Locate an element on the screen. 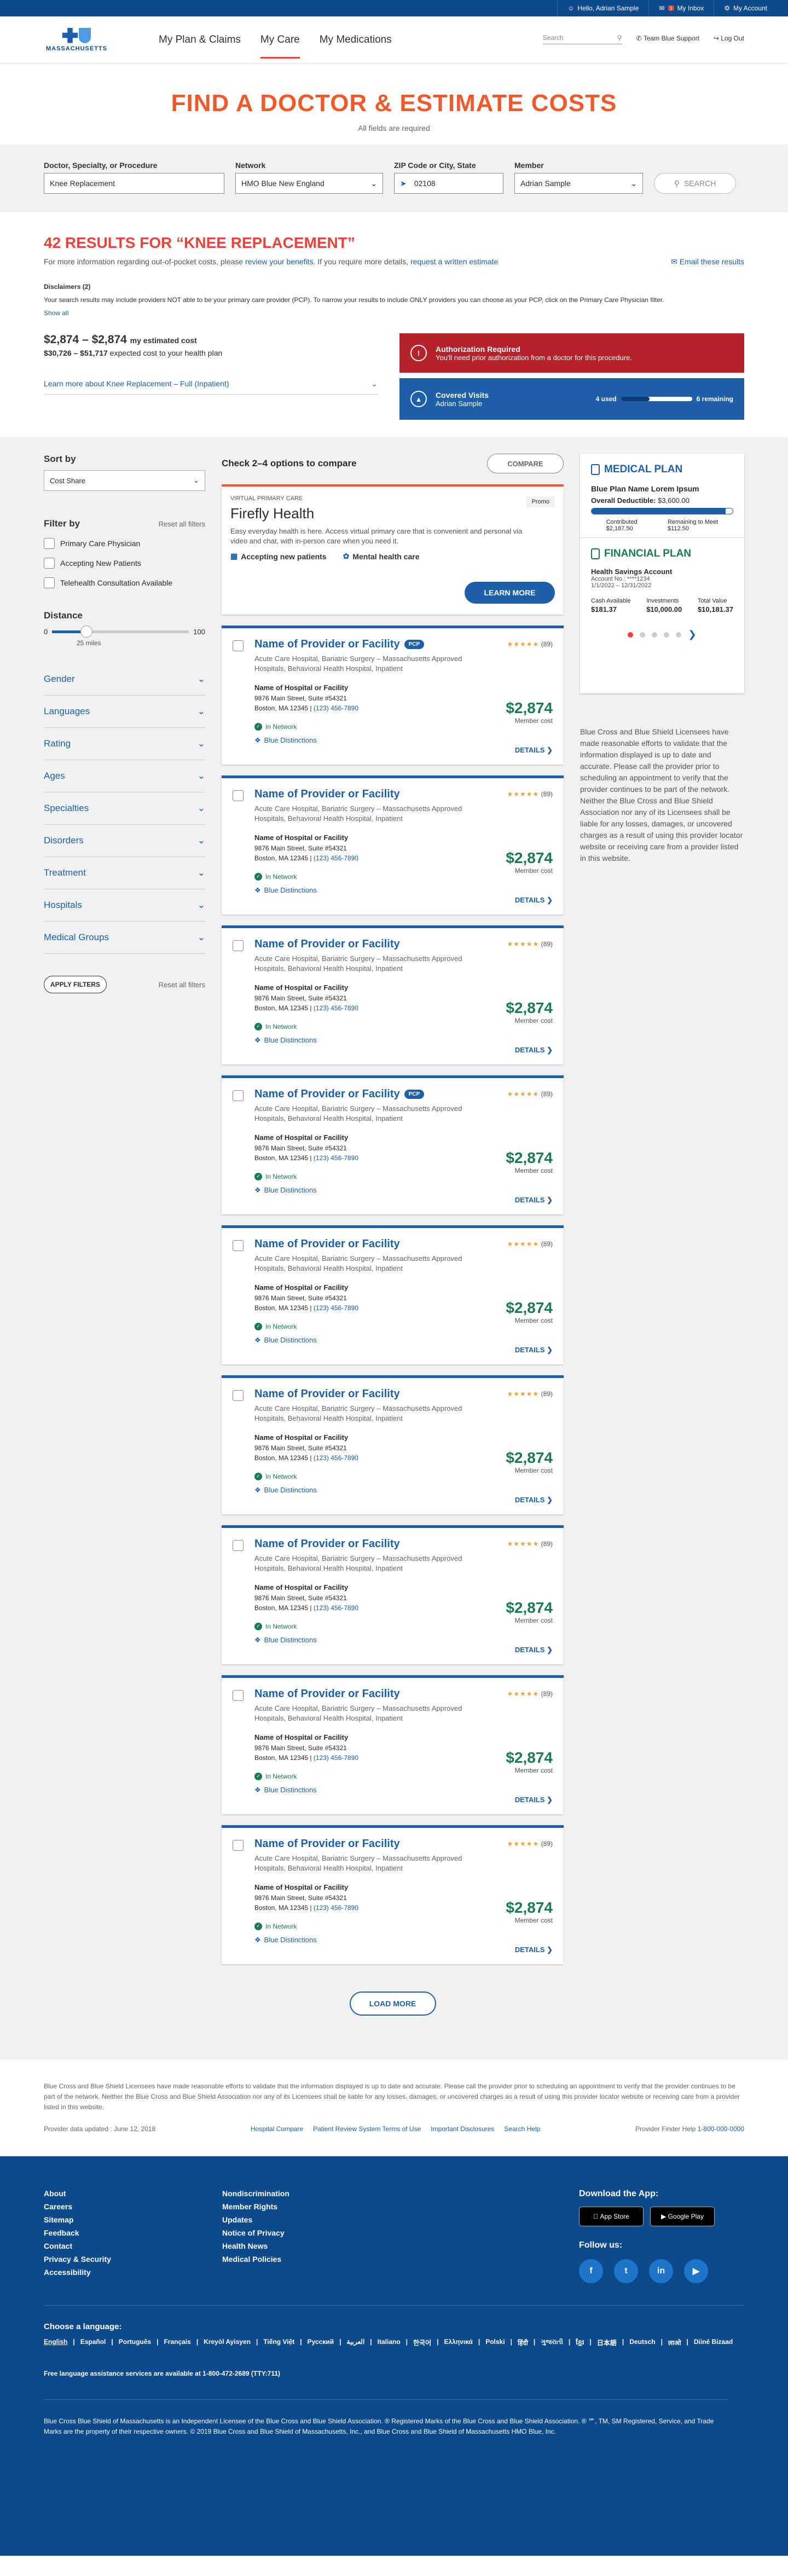  reset-filters-link: Reset all filters is located at coordinates (182, 524).